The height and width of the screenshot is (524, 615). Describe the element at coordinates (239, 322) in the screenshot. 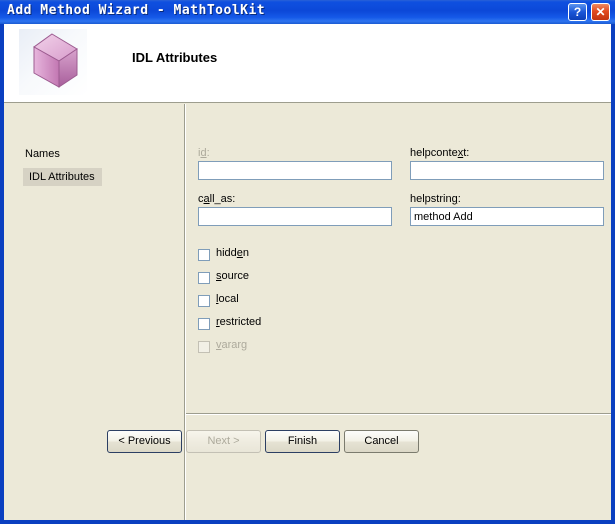

I see `checkbox-label: restricted` at that location.